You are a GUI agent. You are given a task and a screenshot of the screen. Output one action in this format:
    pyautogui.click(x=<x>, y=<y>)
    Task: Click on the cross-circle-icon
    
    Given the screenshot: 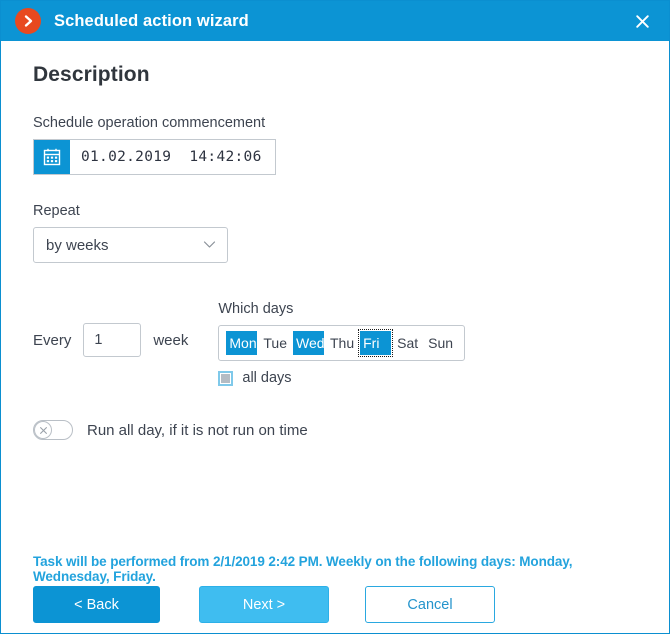 What is the action you would take?
    pyautogui.click(x=43, y=430)
    